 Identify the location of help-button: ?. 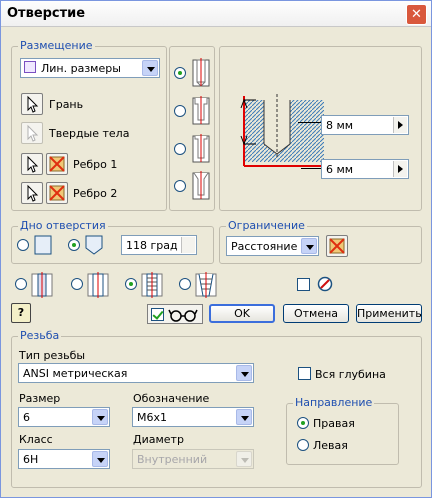
(21, 313).